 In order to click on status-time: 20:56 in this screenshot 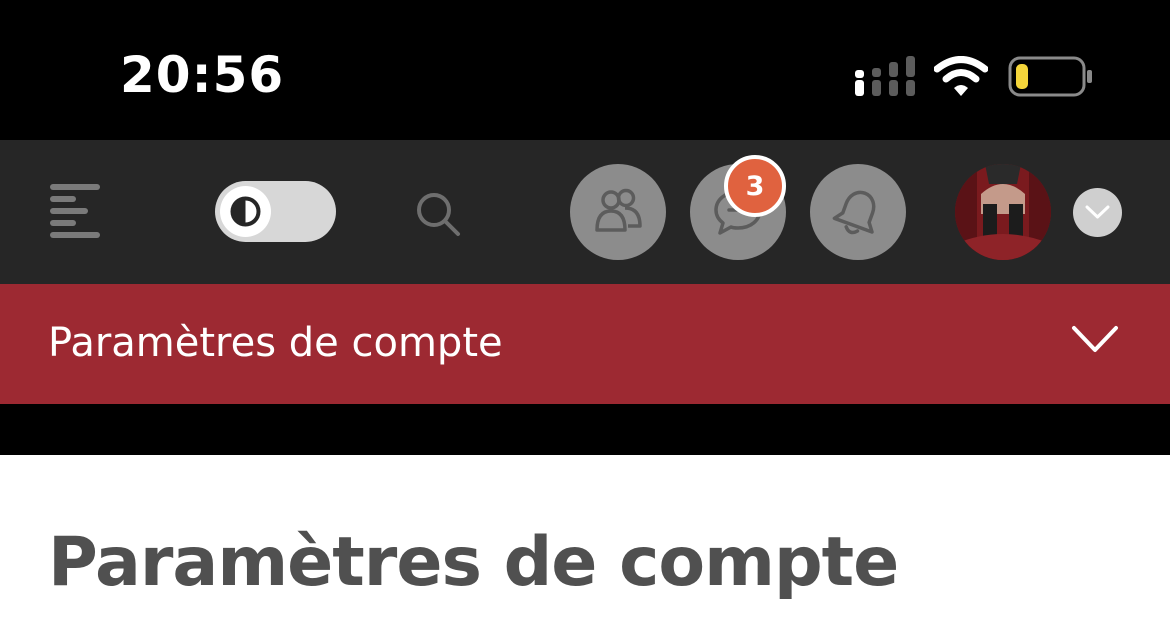, I will do `click(202, 75)`.